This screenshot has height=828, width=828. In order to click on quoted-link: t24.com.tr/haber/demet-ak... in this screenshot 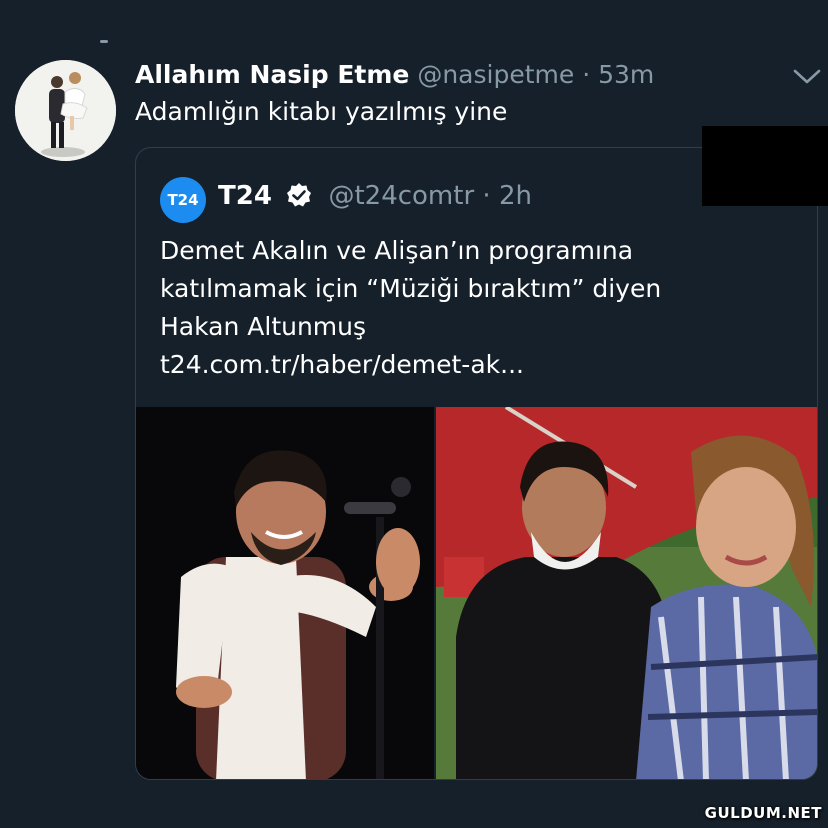, I will do `click(480, 365)`.